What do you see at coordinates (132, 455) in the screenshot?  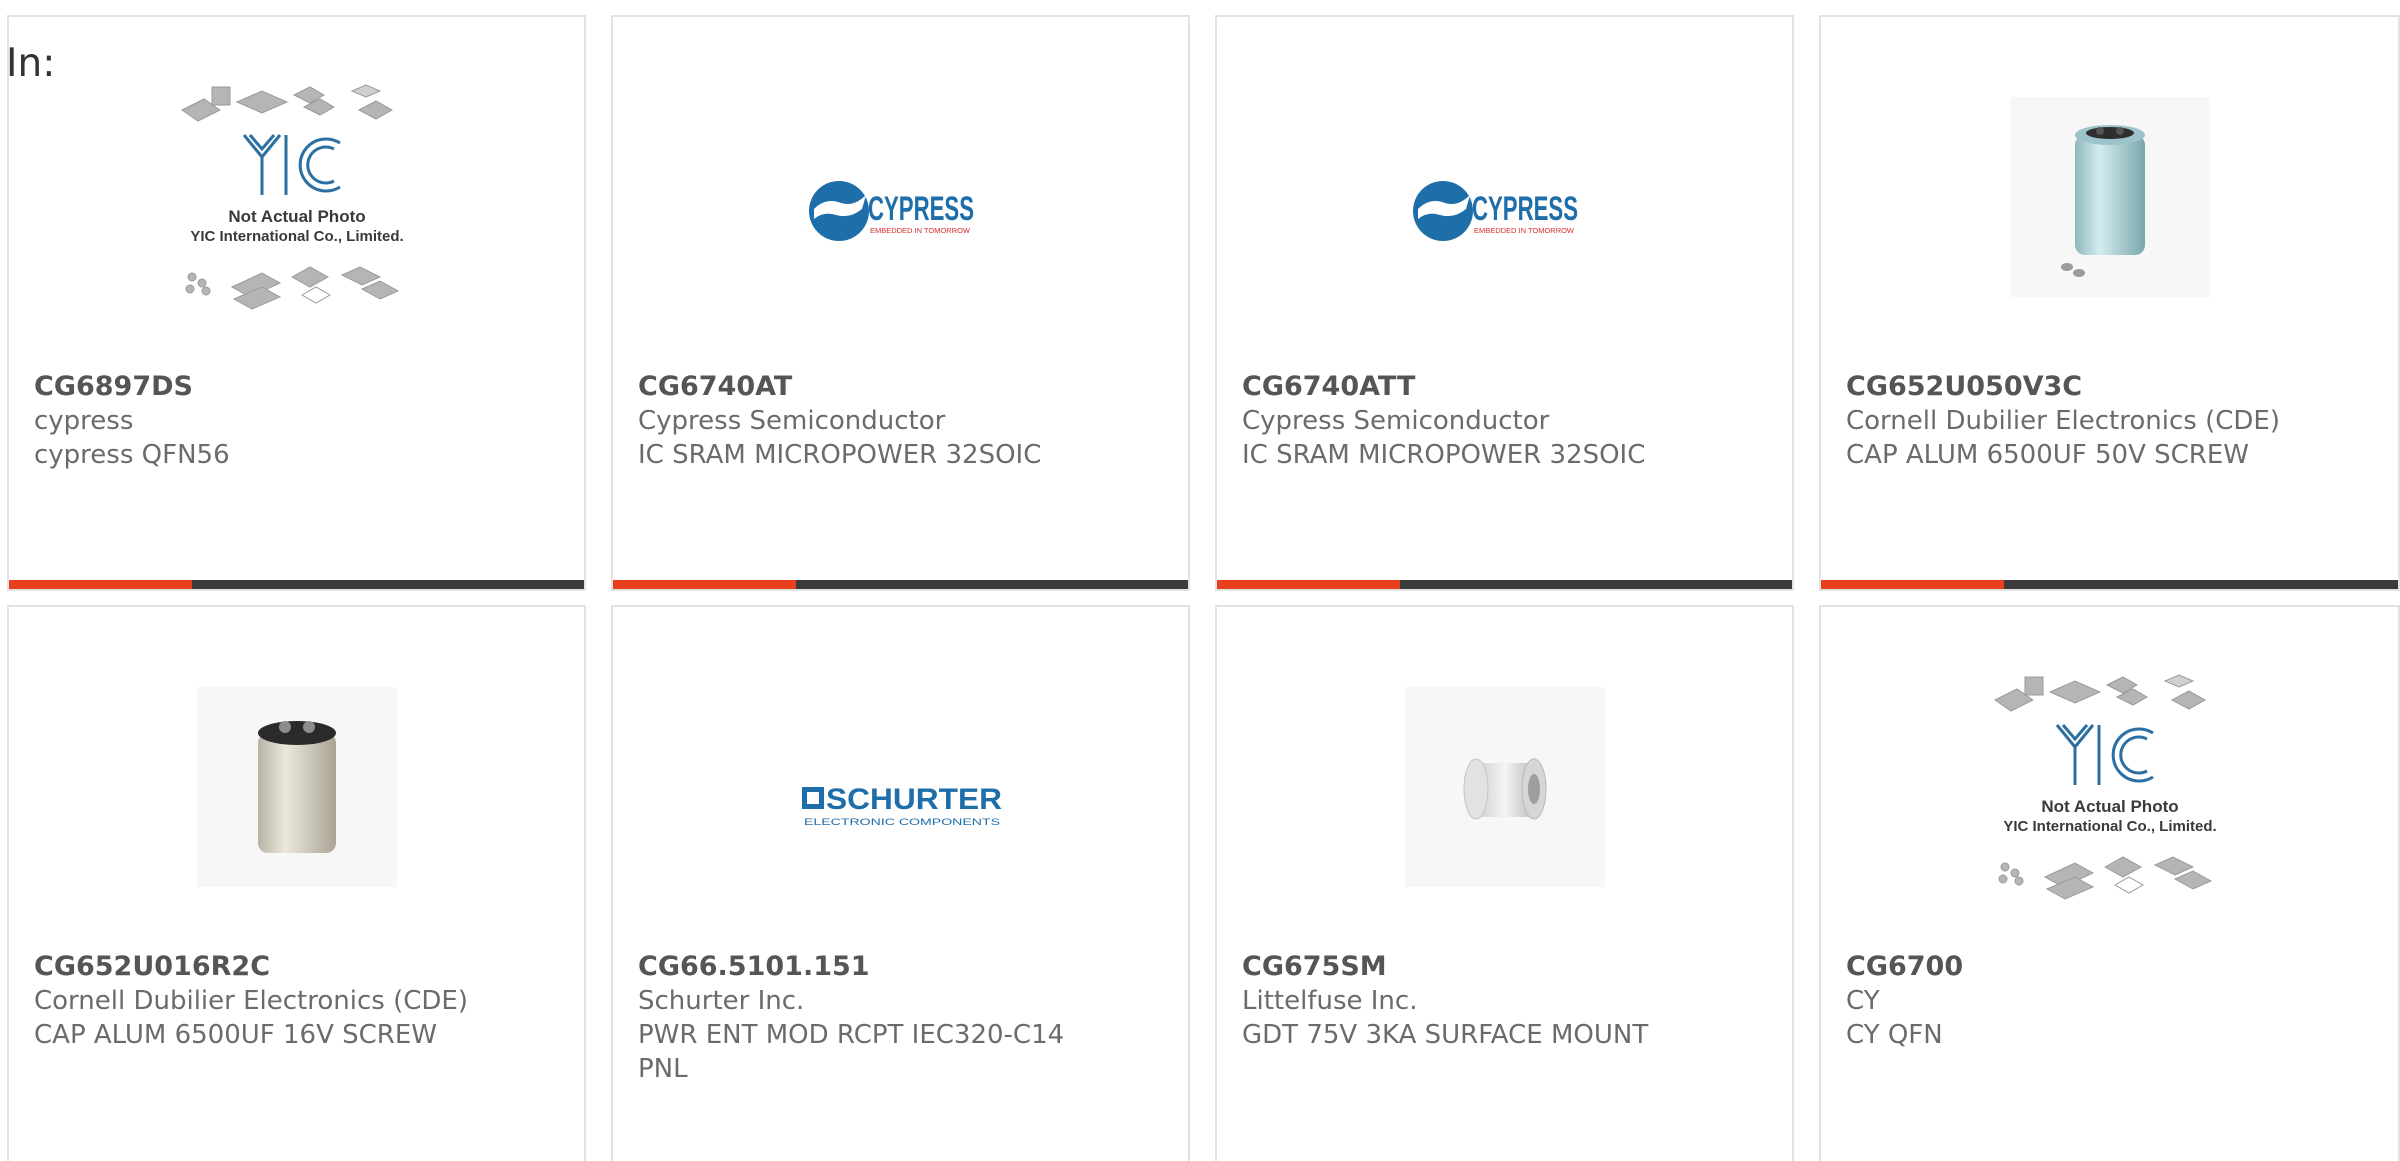 I see `description: cypress QFN56` at bounding box center [132, 455].